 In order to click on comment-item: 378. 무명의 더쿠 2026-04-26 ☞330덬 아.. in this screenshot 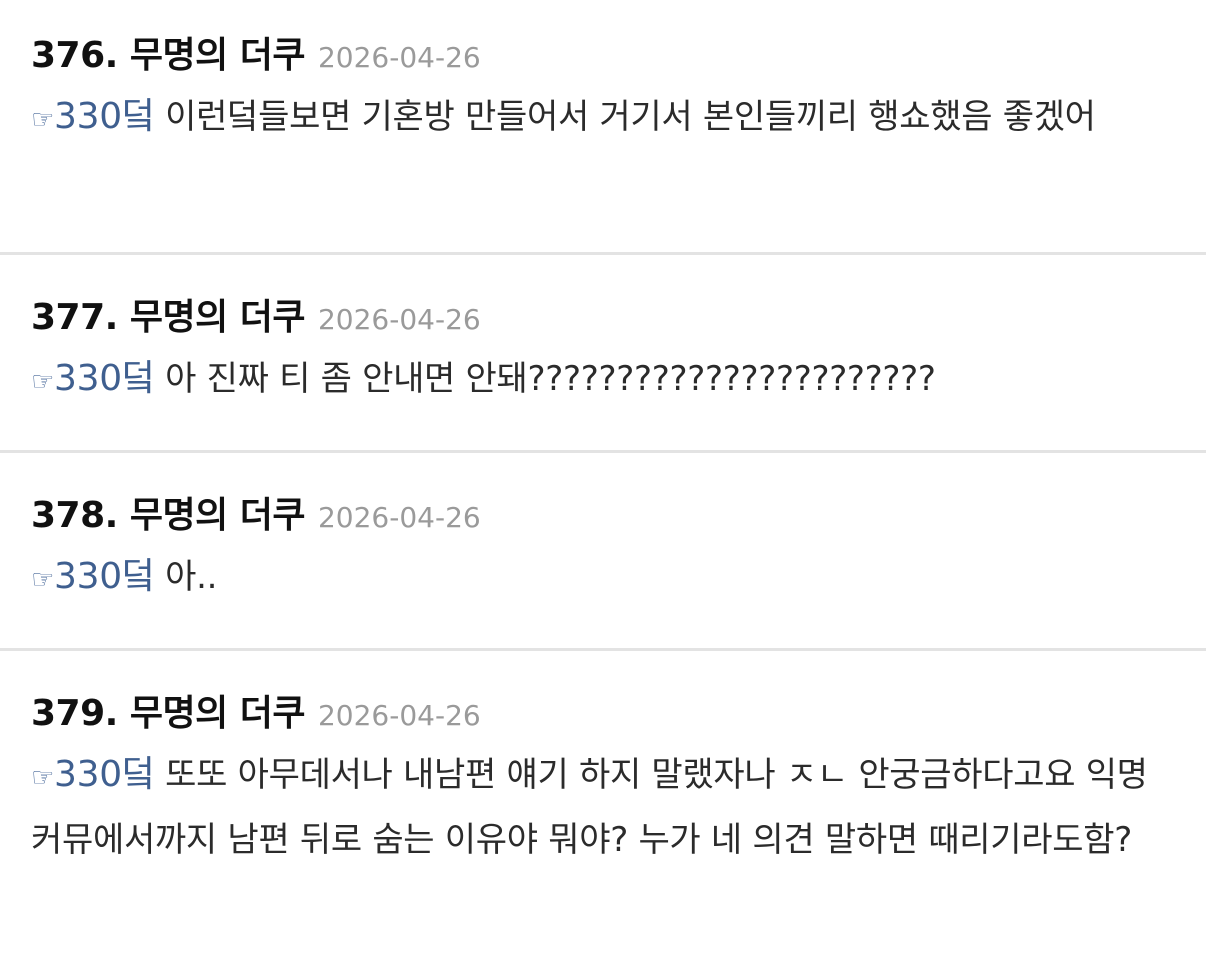, I will do `click(603, 548)`.